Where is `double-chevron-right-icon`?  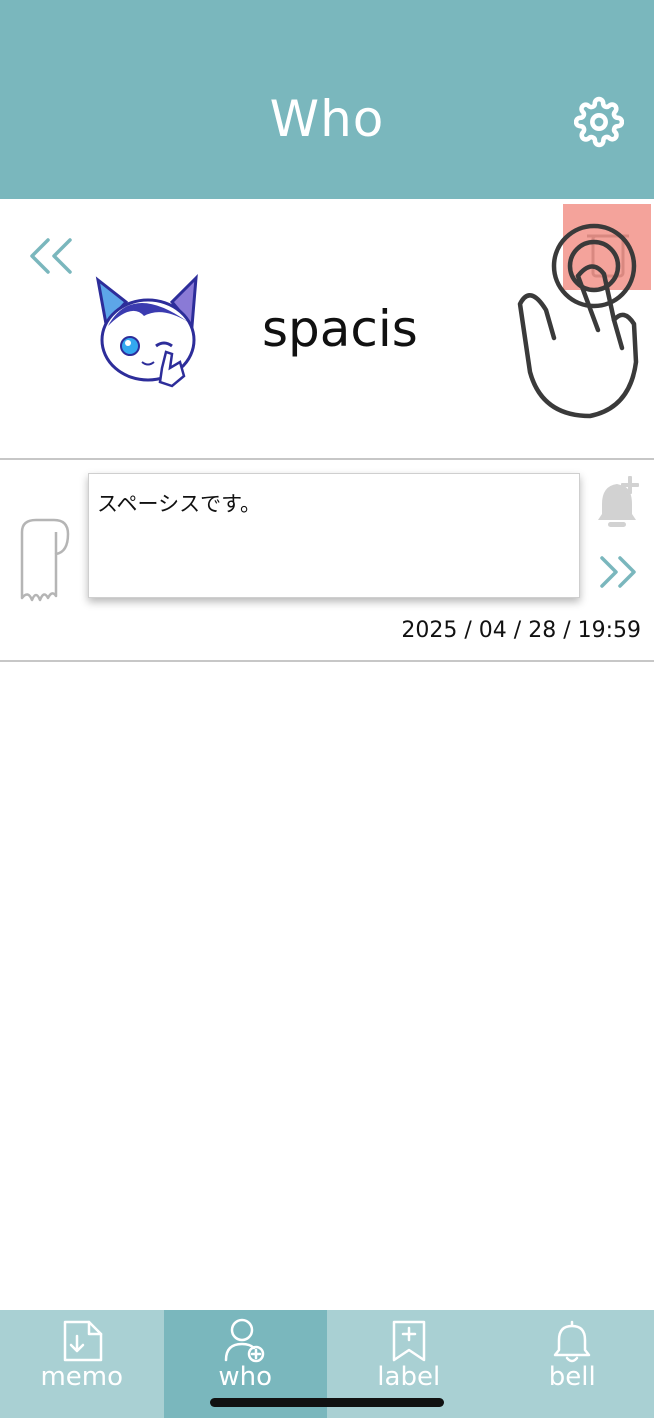
double-chevron-right-icon is located at coordinates (619, 572).